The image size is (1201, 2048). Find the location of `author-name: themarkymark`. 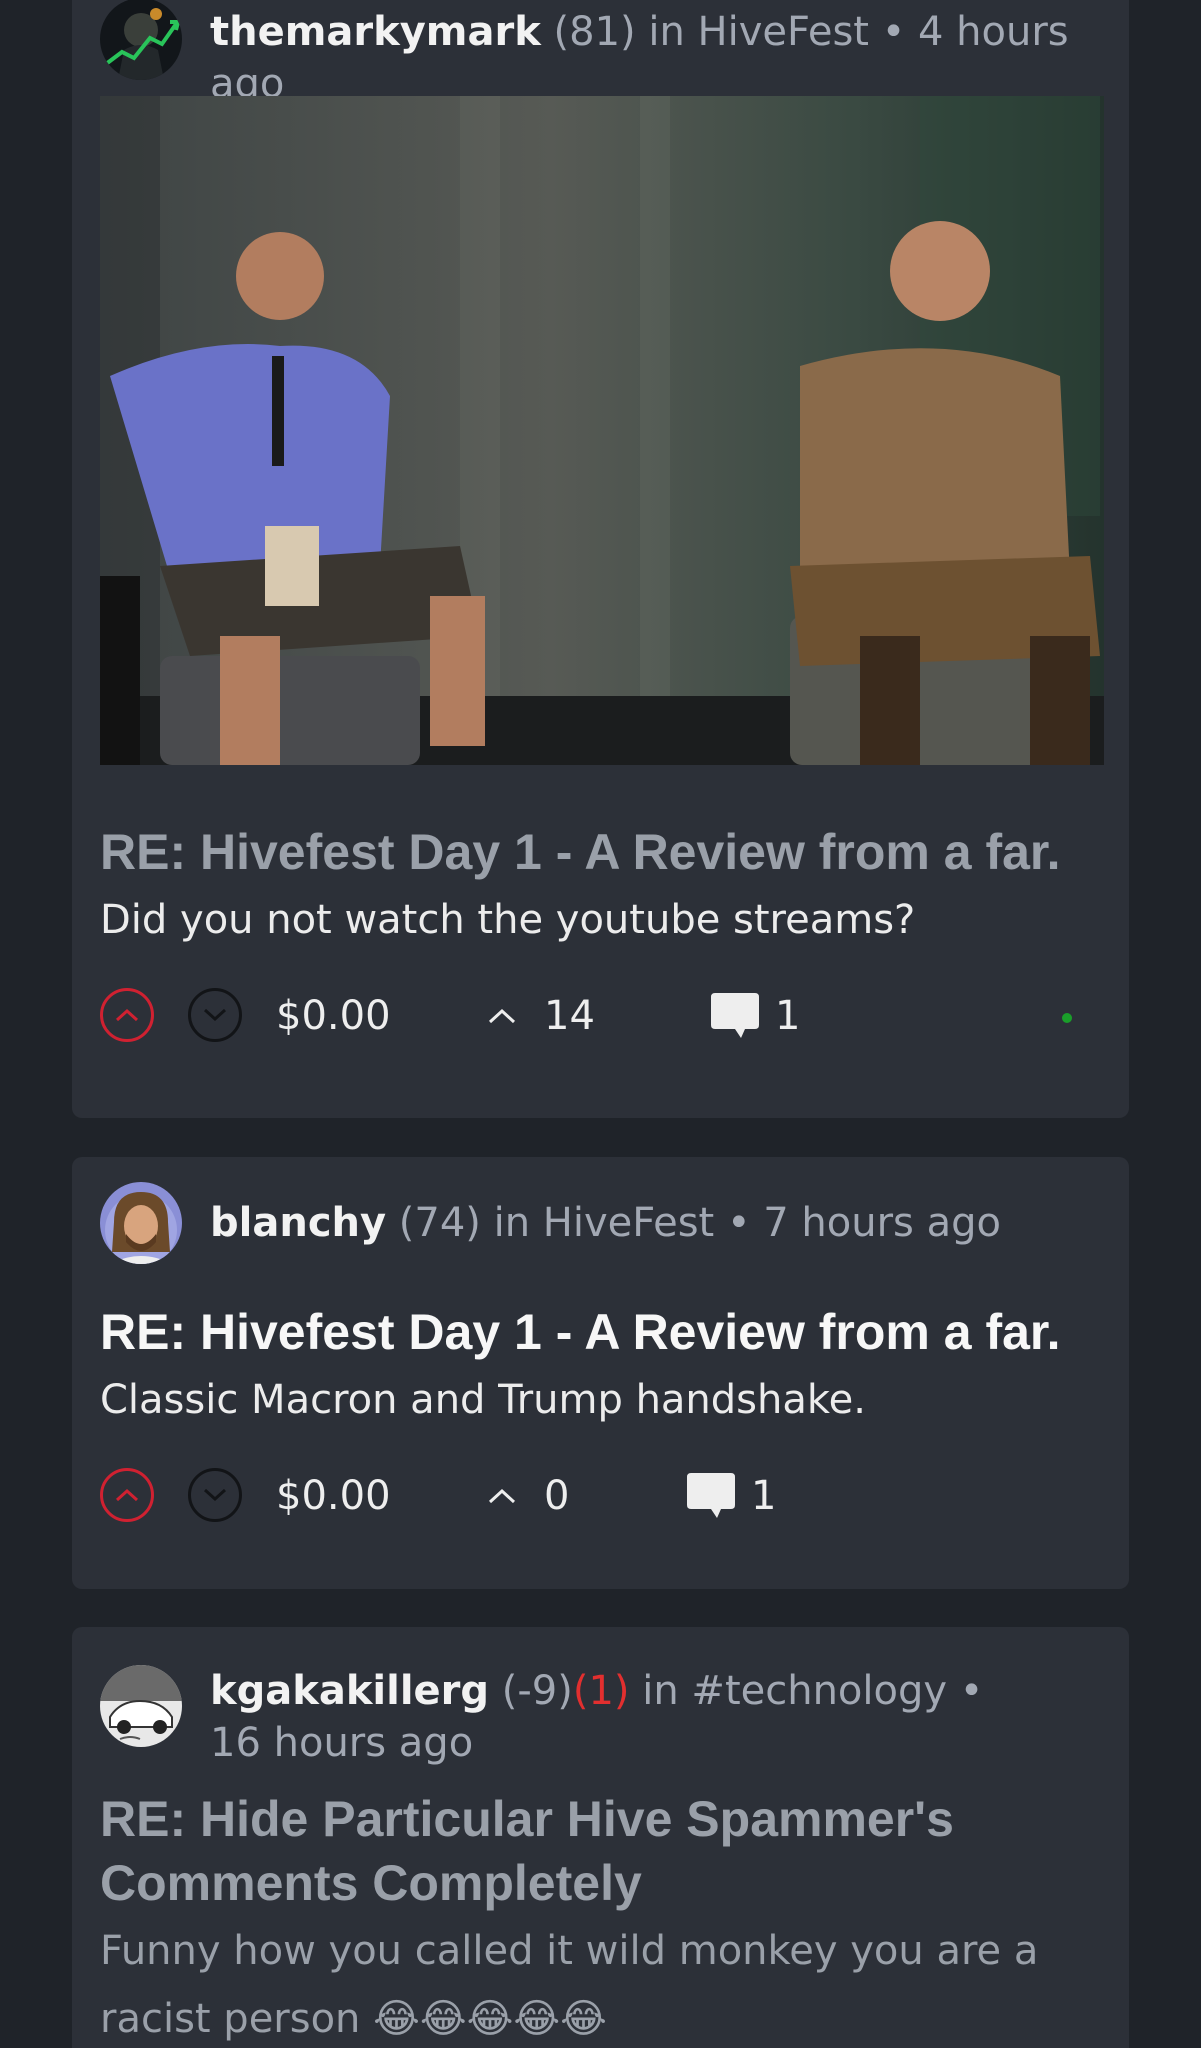

author-name: themarkymark is located at coordinates (375, 32).